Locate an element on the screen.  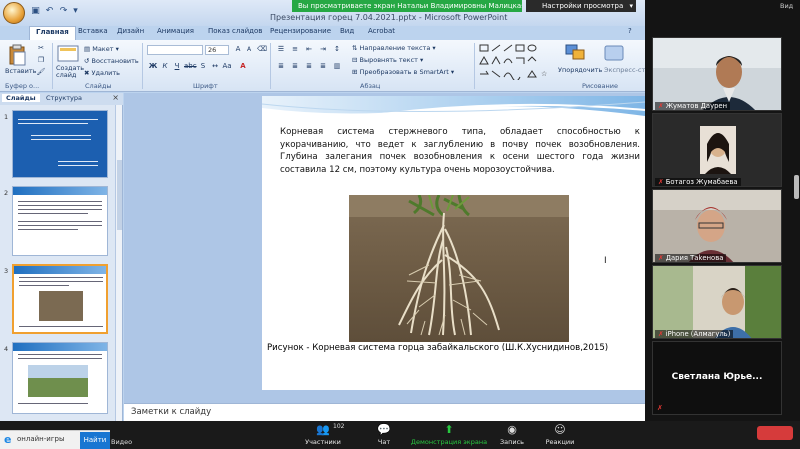
strike-icon: abc is located at coordinates (190, 66).